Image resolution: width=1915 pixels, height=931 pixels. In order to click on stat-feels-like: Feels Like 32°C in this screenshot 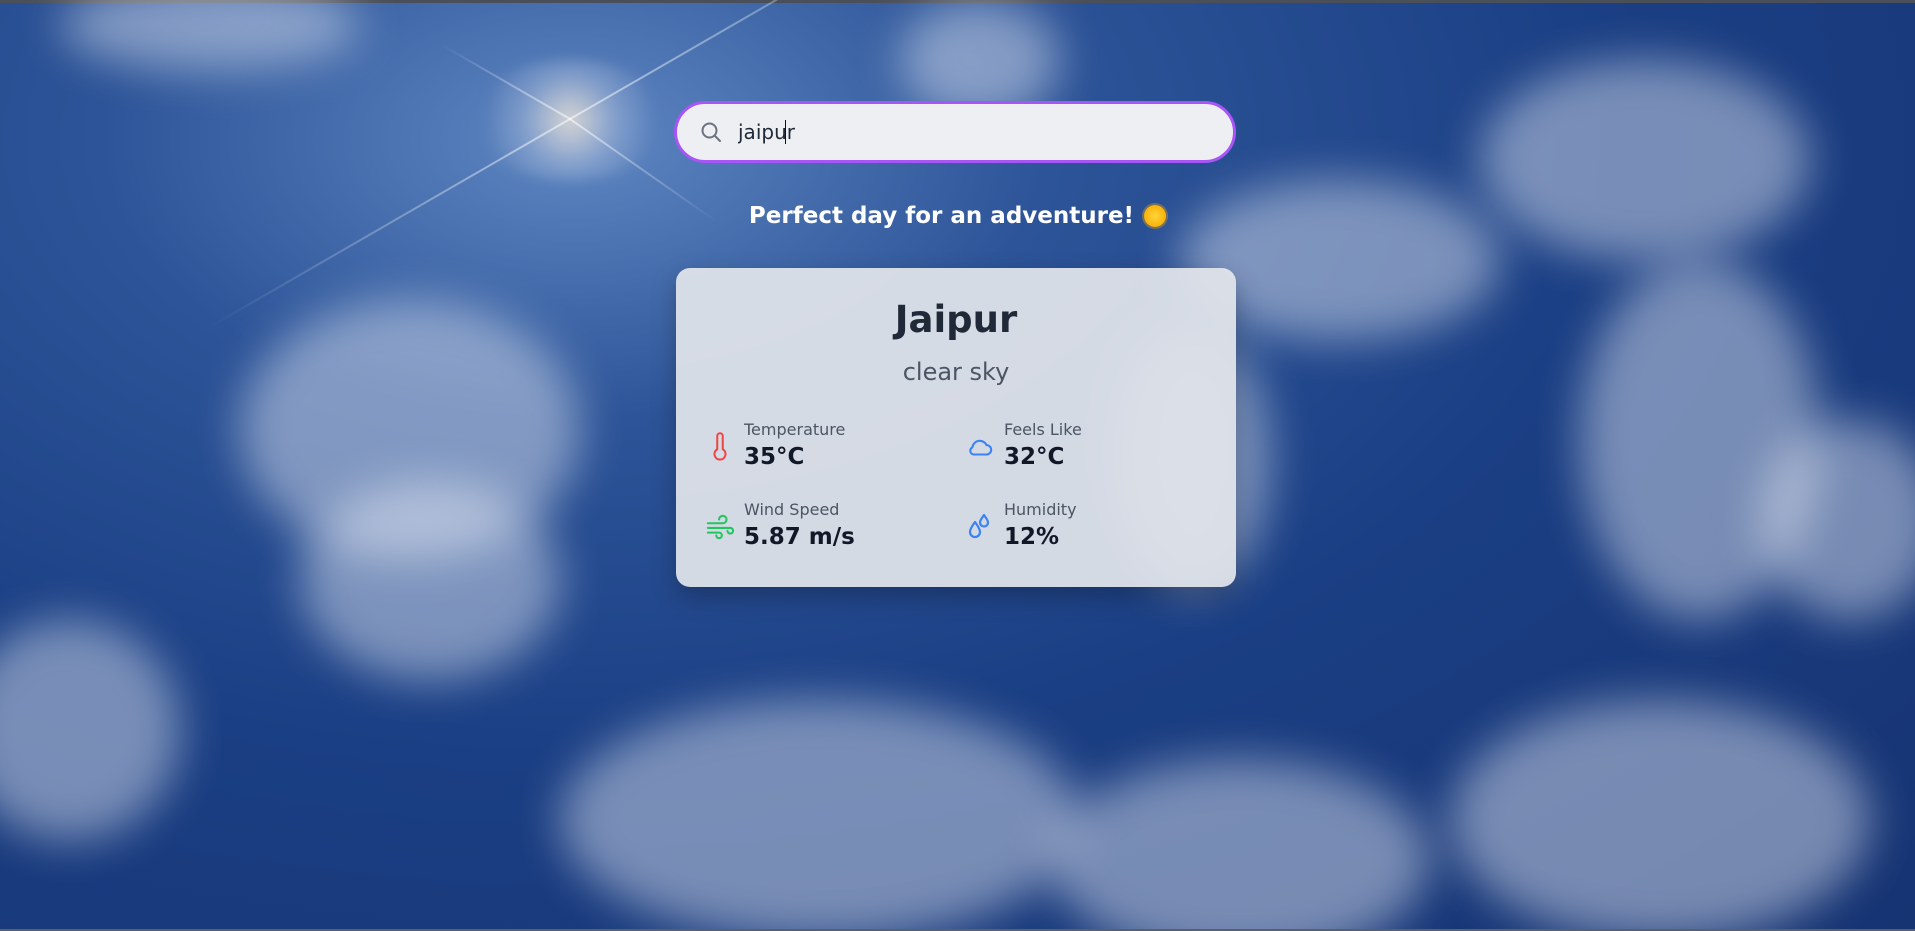, I will do `click(1024, 447)`.